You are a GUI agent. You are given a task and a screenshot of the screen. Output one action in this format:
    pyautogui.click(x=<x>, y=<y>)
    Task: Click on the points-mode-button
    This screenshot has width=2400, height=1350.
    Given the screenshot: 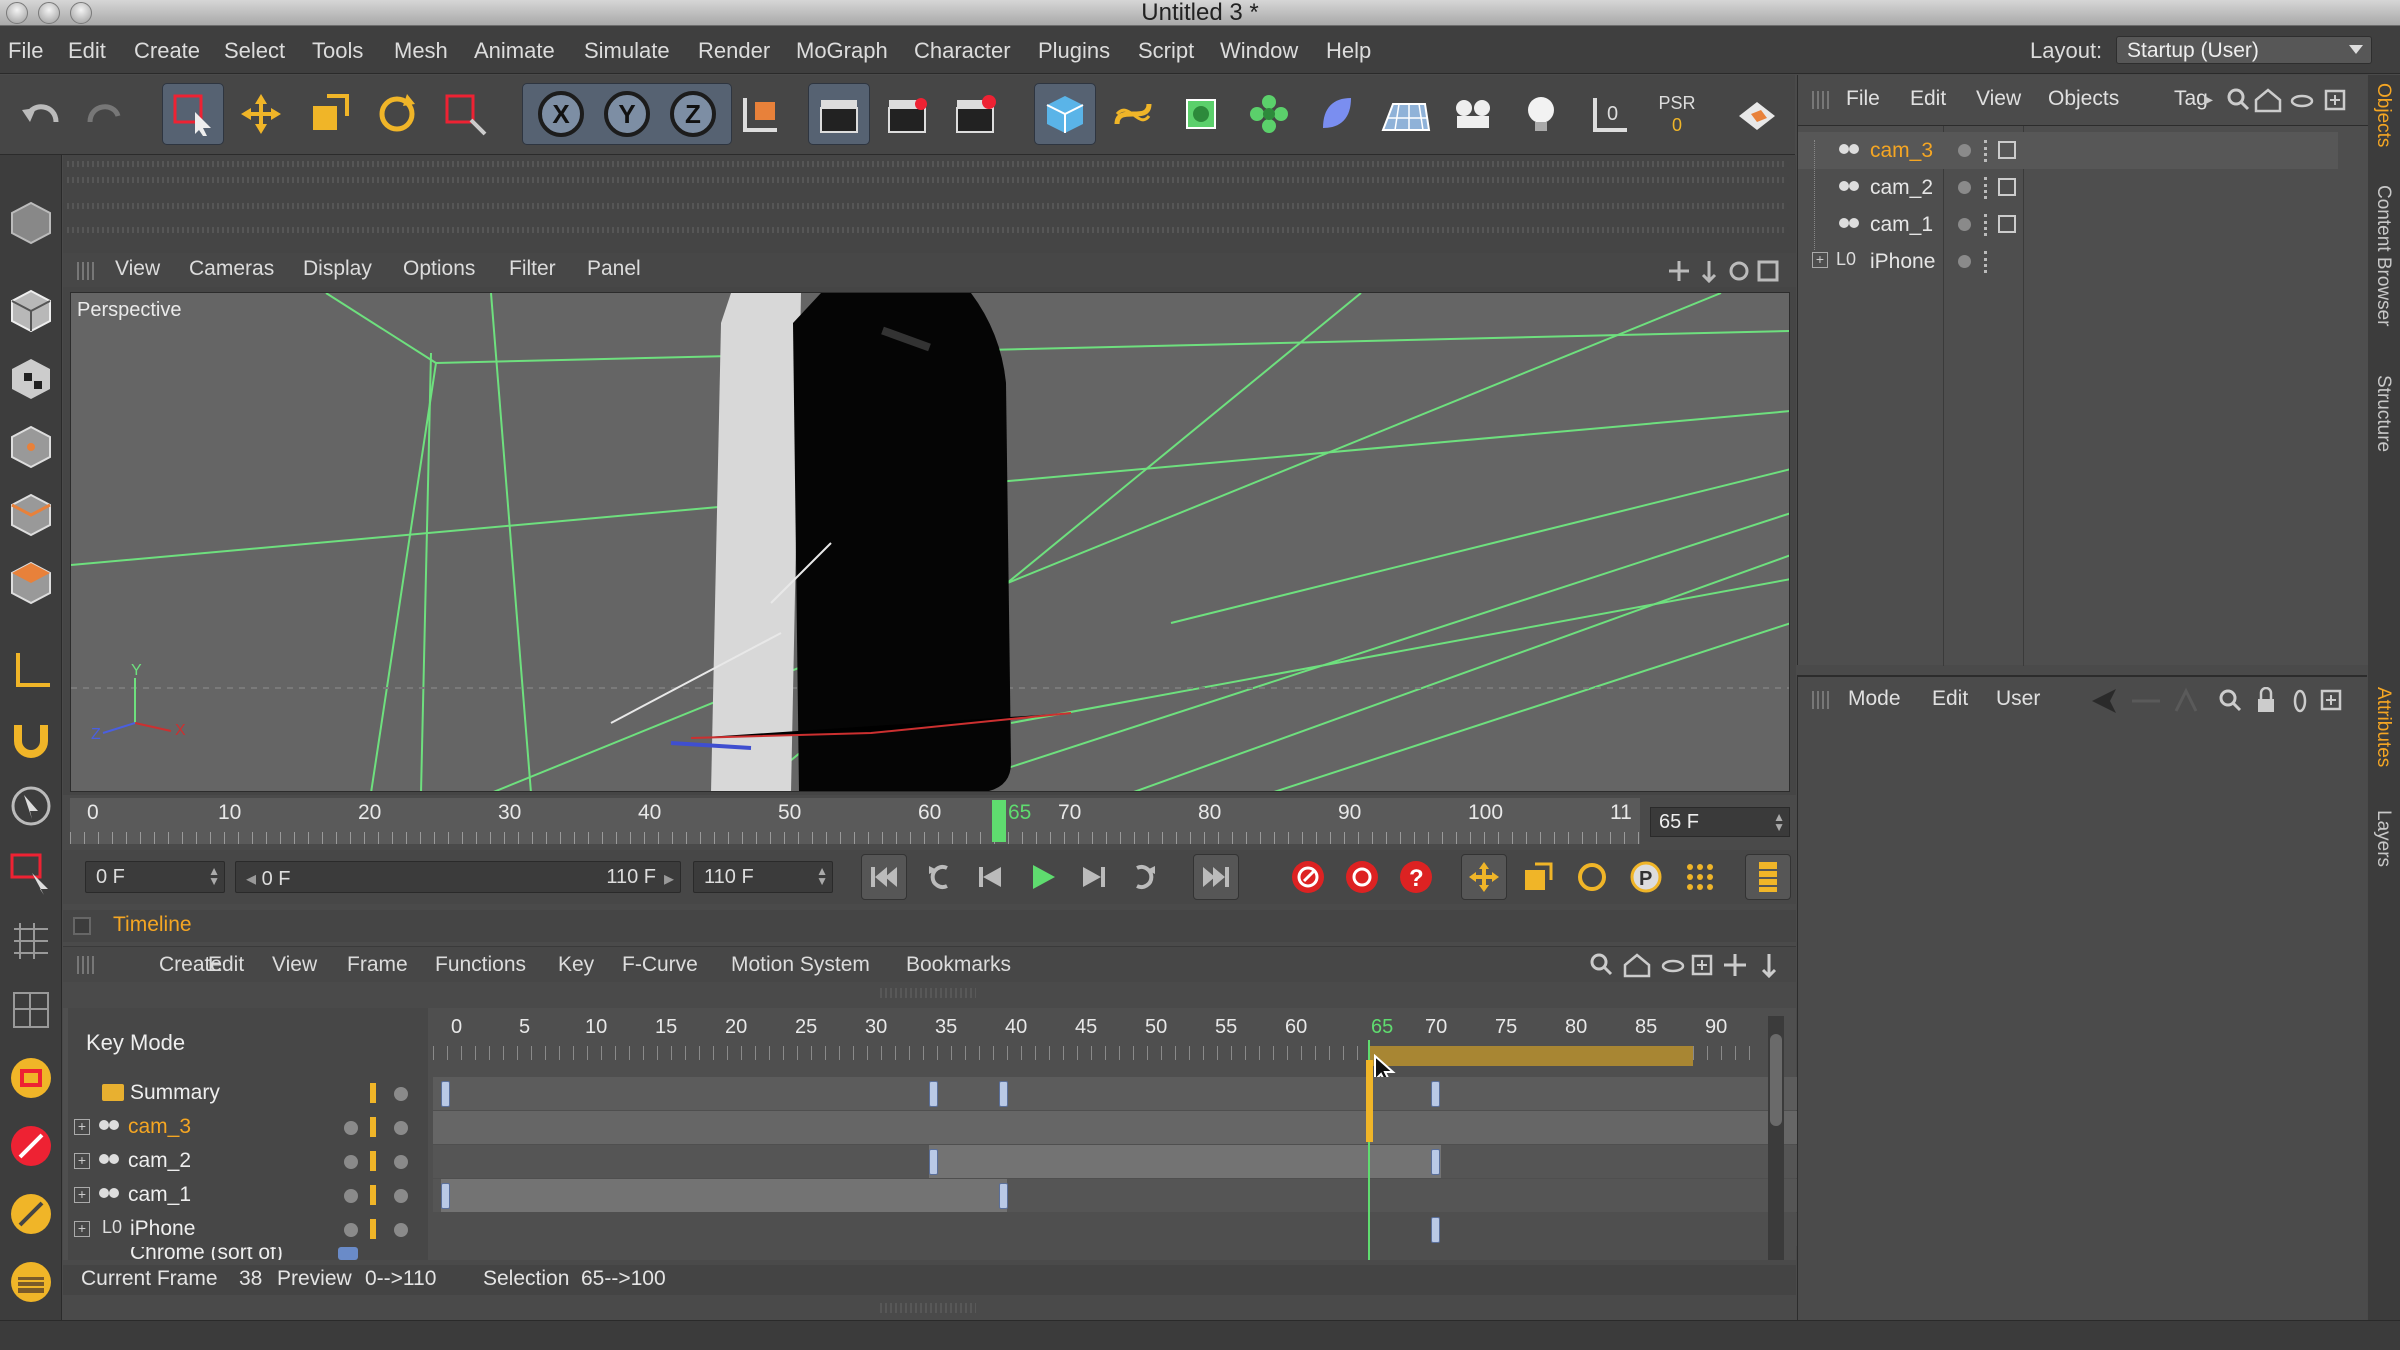 What is the action you would take?
    pyautogui.click(x=31, y=446)
    